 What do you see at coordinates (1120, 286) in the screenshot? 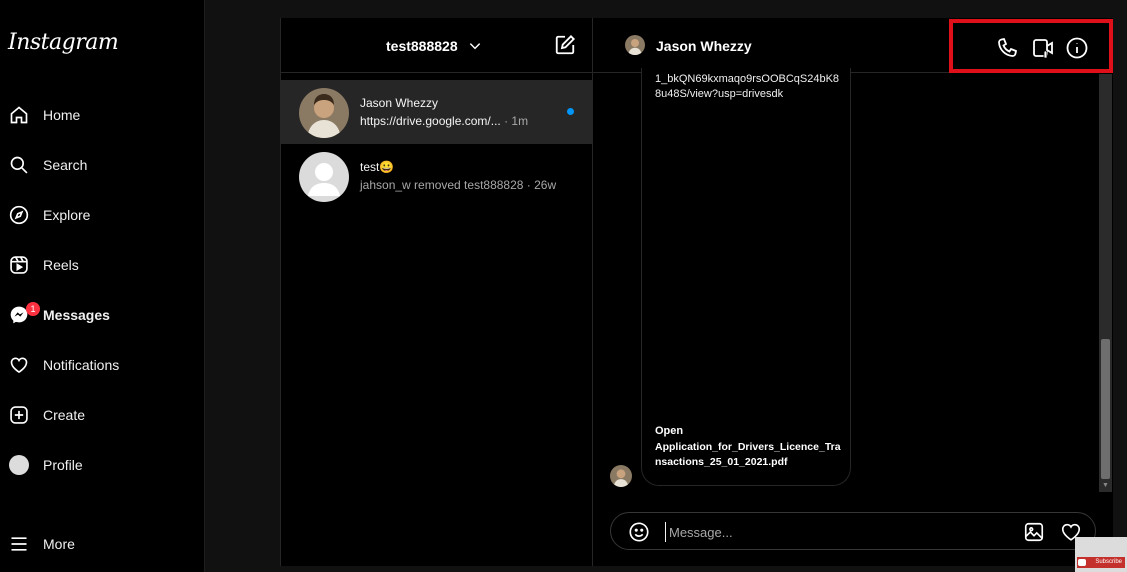
I see `background-gutter-right` at bounding box center [1120, 286].